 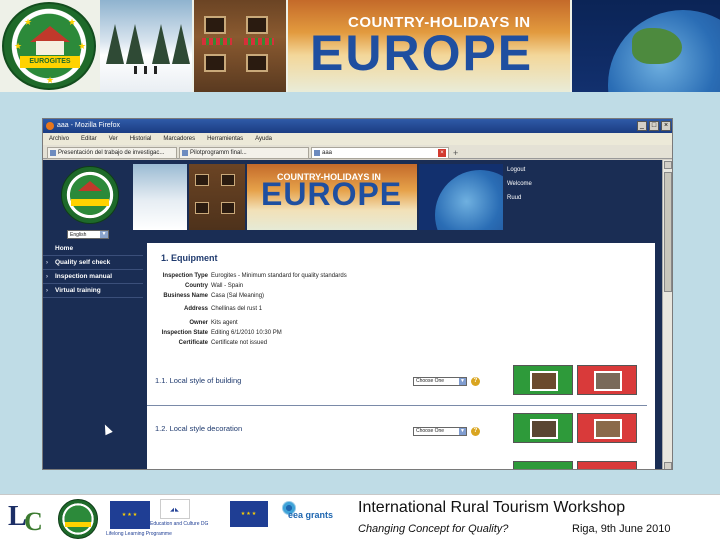 What do you see at coordinates (621, 529) in the screenshot?
I see `workshop-place-date: Riga, 9th June 2010` at bounding box center [621, 529].